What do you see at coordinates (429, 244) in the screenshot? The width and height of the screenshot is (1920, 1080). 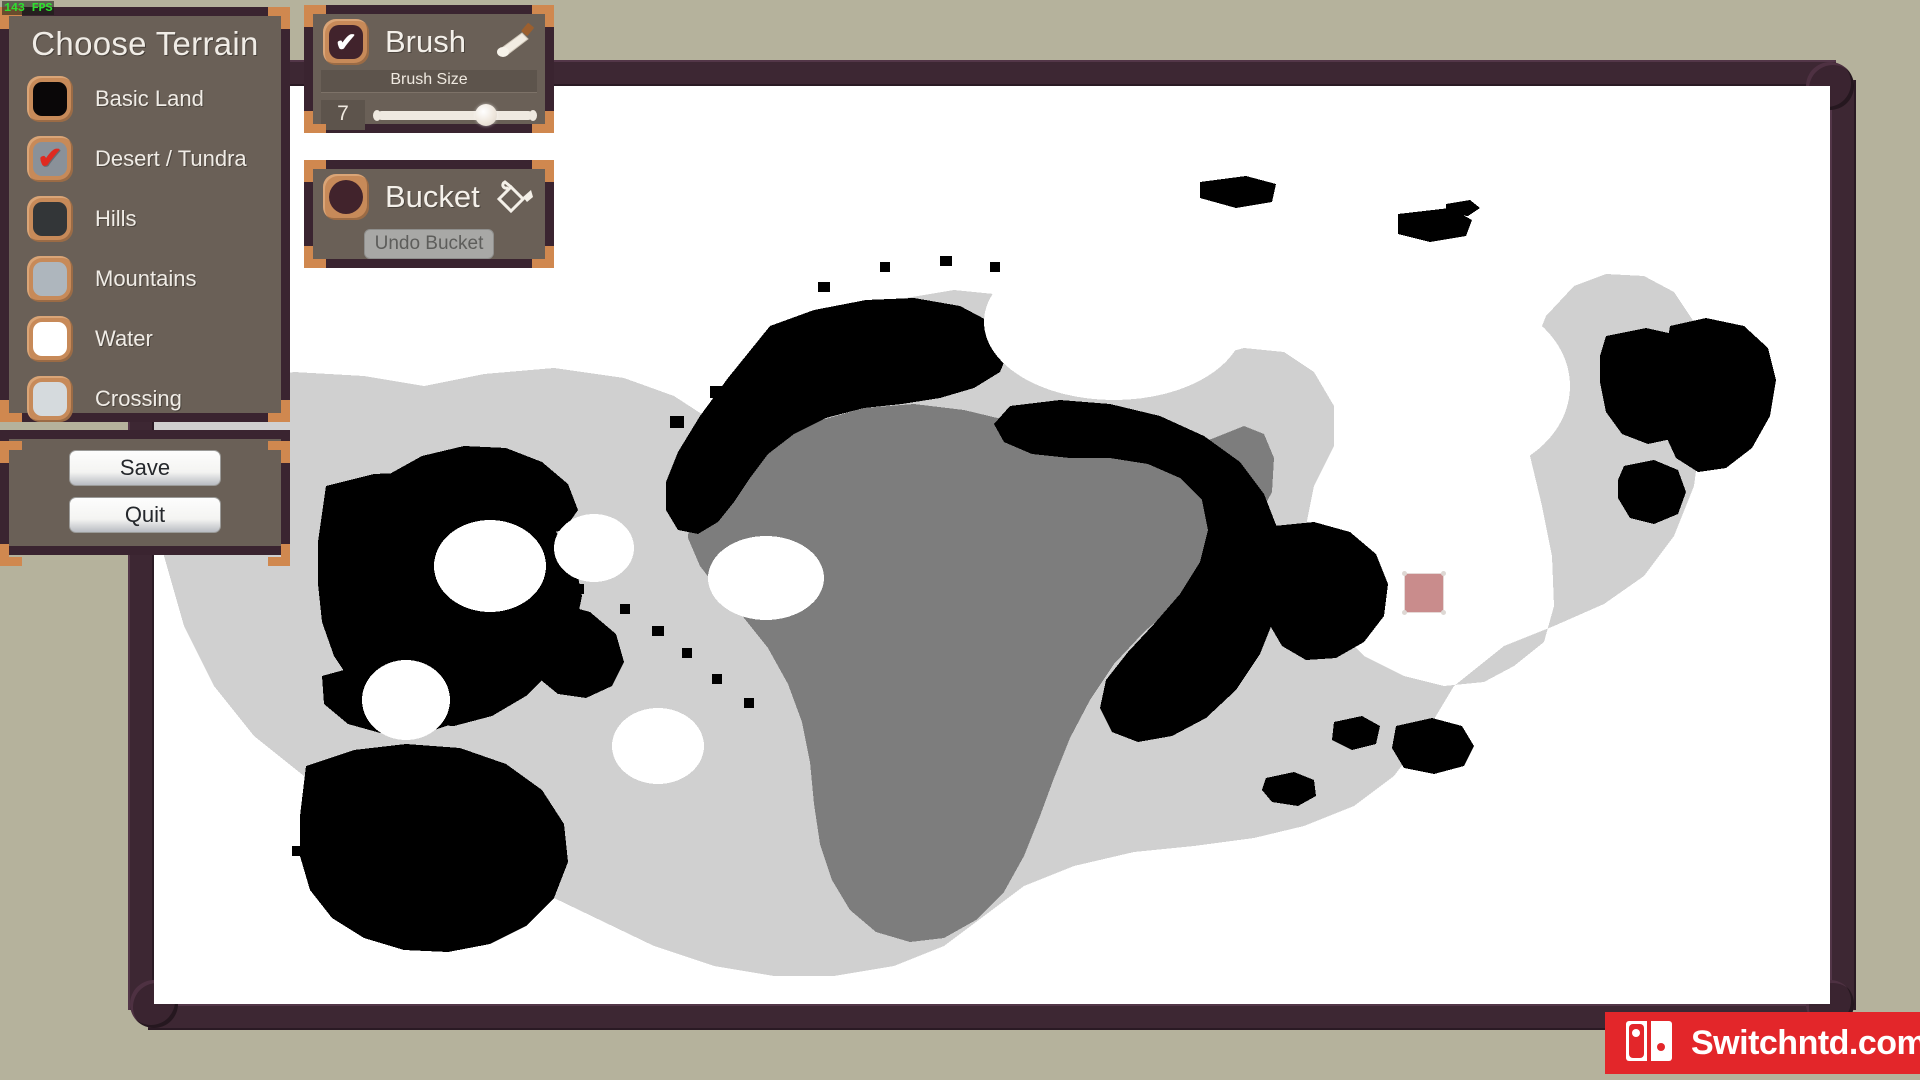 I see `undo-bucket-button: Undo Bucket` at bounding box center [429, 244].